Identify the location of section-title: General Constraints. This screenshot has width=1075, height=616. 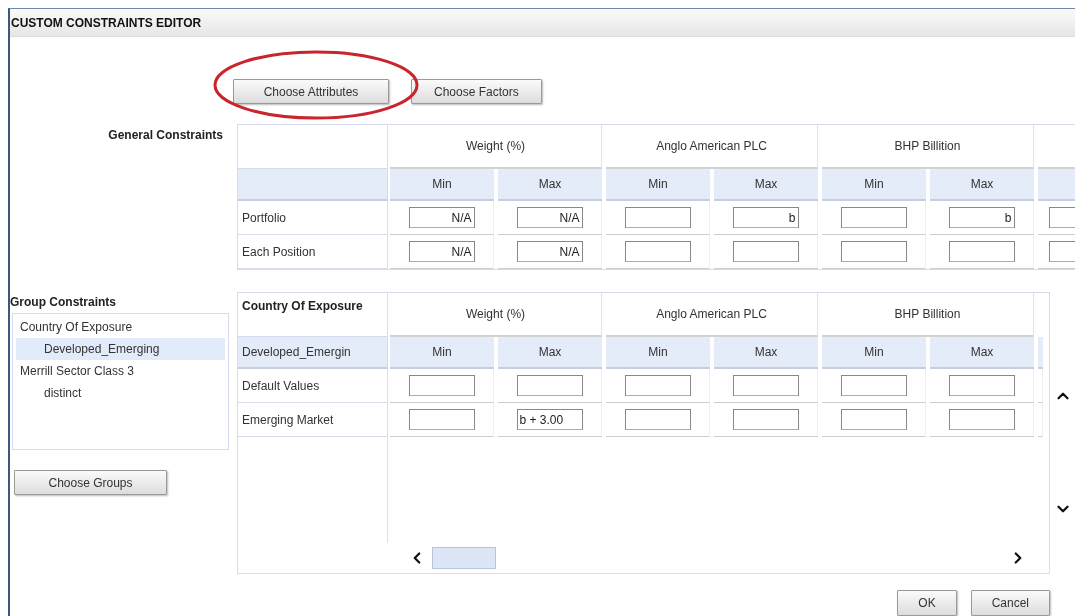
(166, 135).